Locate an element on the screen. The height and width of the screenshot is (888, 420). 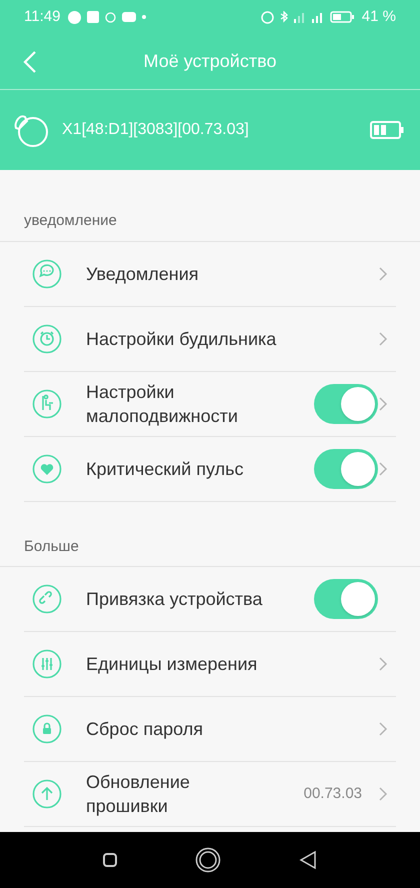
settings-row: Сброс пароля is located at coordinates (210, 729).